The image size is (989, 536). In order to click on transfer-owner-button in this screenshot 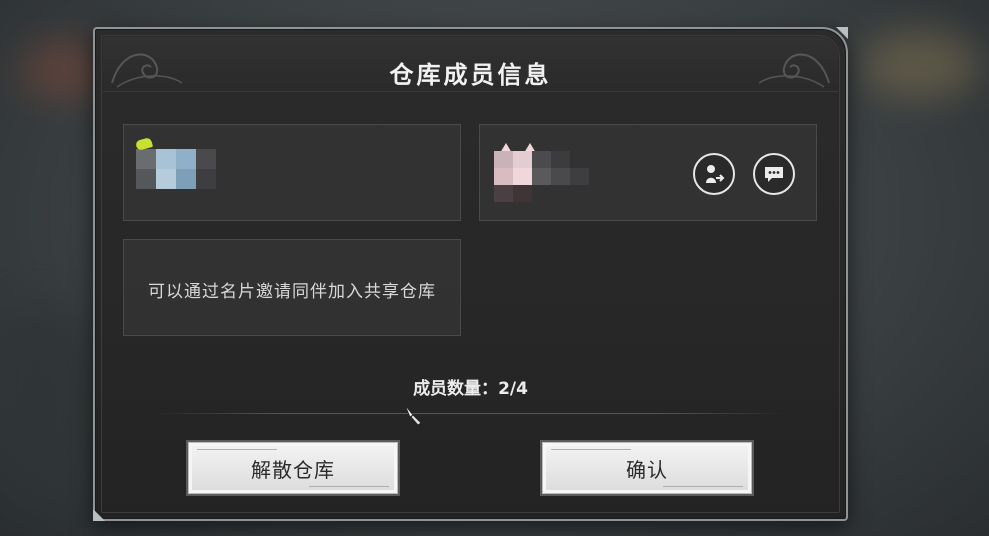, I will do `click(714, 174)`.